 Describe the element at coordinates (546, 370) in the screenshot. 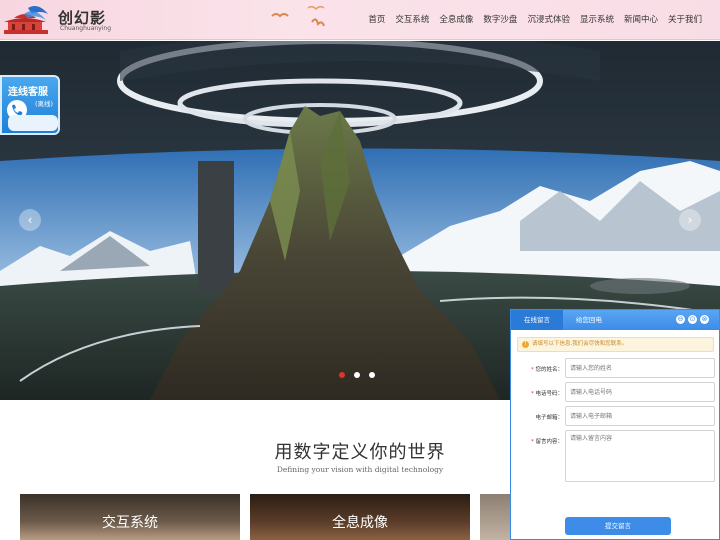

I see `name-label: * 您的姓名：` at that location.